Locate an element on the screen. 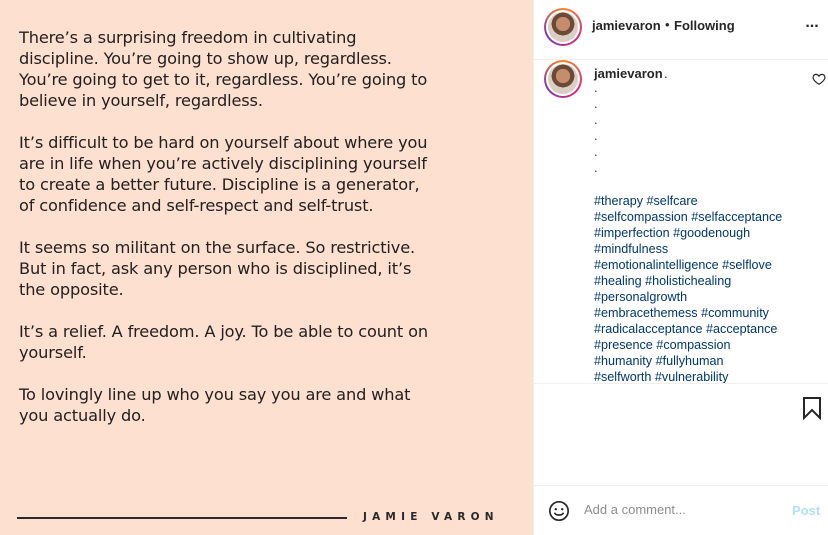  post-comment-button: Post is located at coordinates (806, 510).